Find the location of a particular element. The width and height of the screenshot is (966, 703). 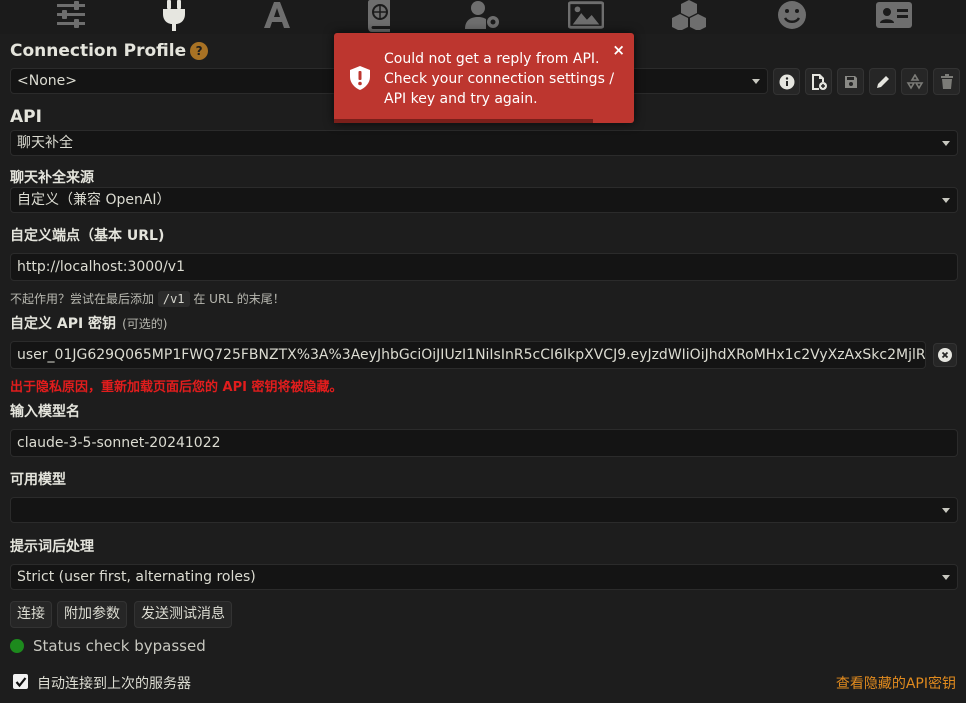

recycle-icon is located at coordinates (914, 81).